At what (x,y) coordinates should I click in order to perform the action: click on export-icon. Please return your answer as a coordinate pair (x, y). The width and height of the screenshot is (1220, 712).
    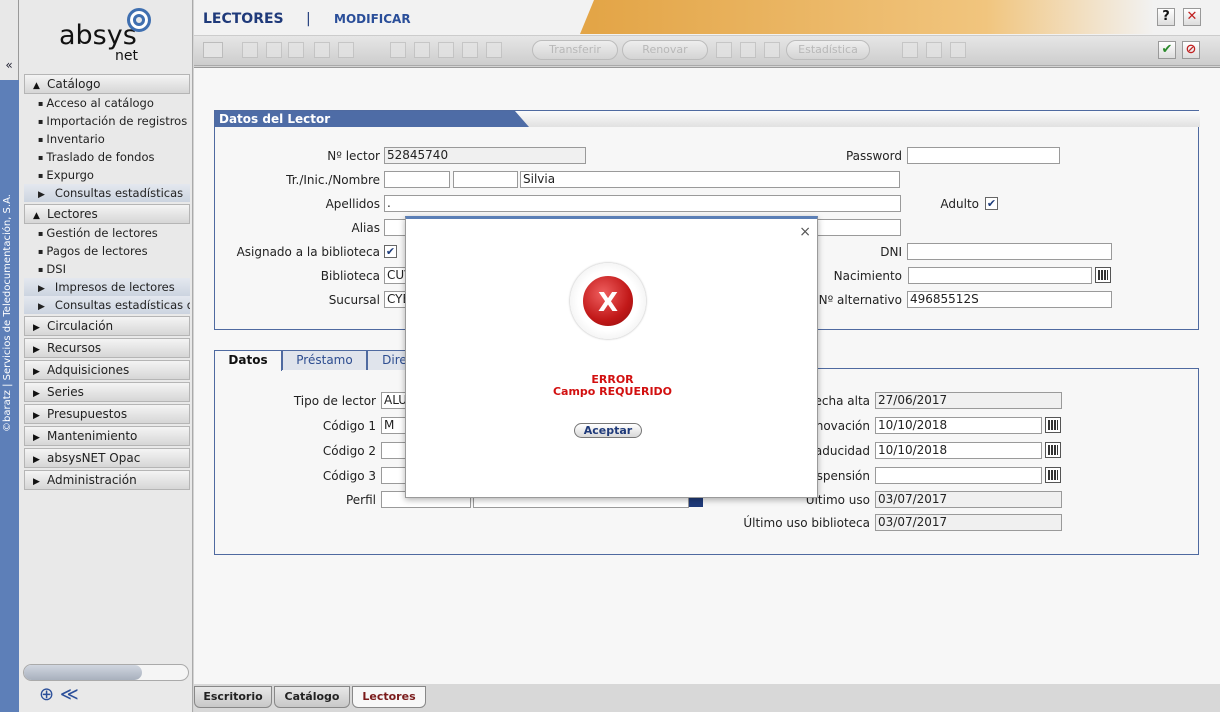
    Looking at the image, I should click on (958, 50).